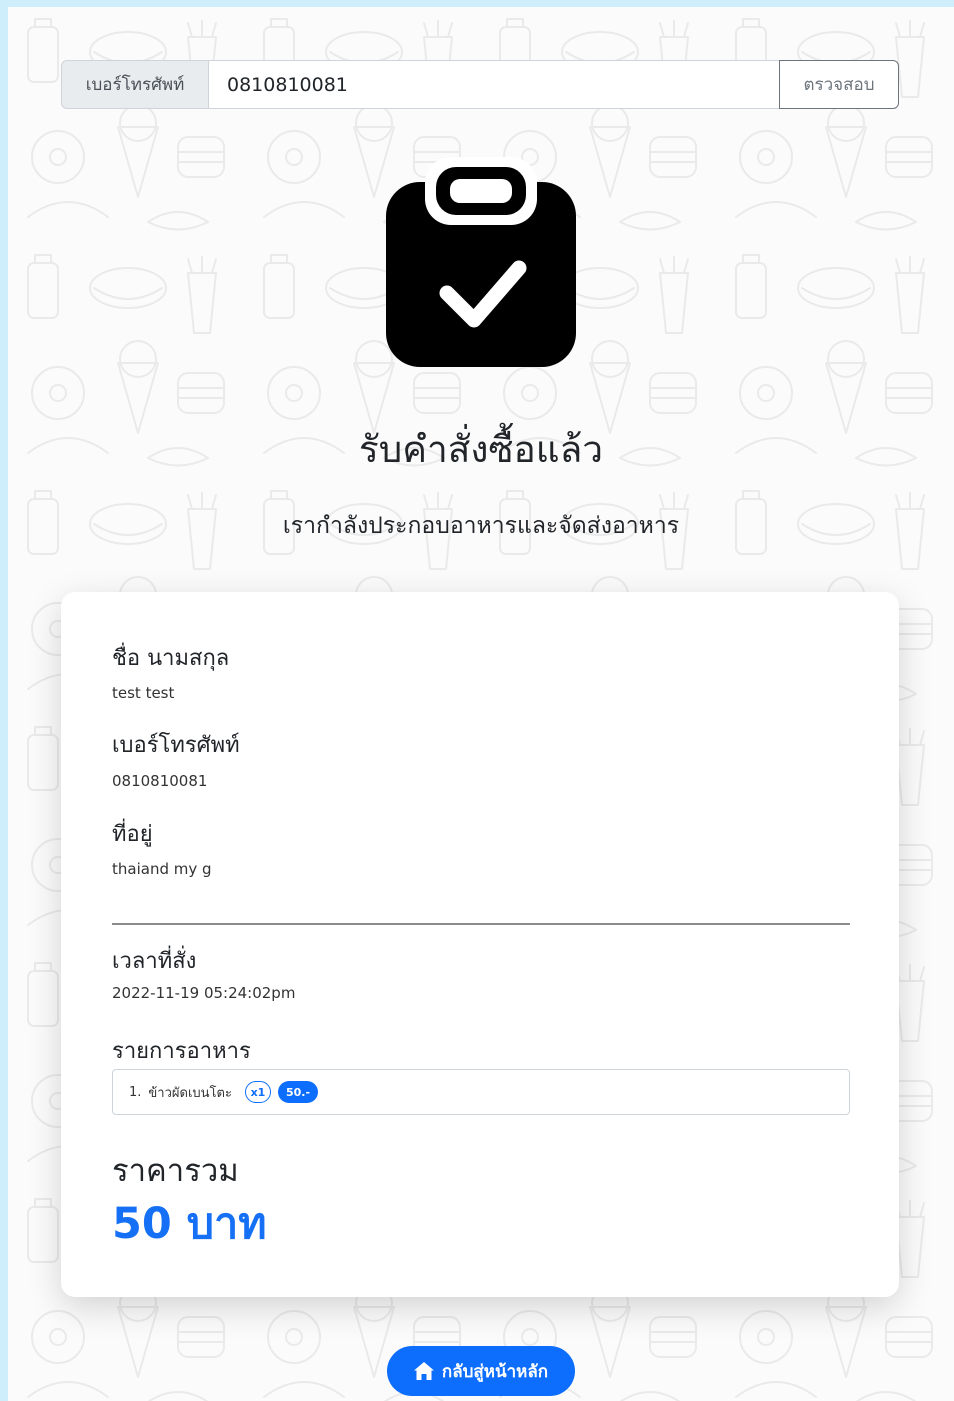 The height and width of the screenshot is (1401, 954). I want to click on phone-value: 0810810081, so click(160, 781).